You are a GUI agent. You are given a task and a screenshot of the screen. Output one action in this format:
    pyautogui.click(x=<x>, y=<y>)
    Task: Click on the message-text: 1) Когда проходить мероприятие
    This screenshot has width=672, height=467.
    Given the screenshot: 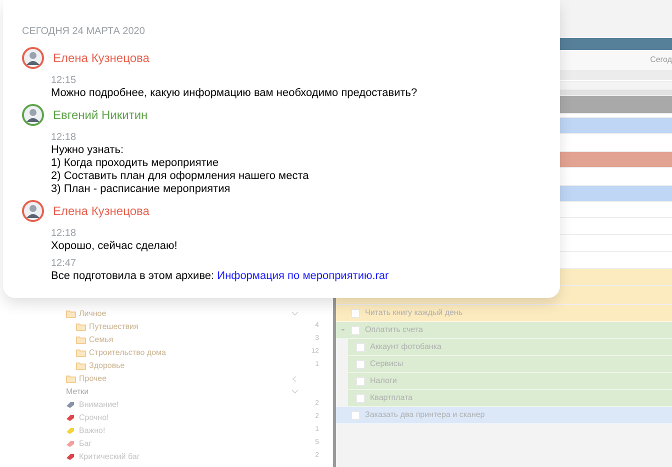 What is the action you would take?
    pyautogui.click(x=135, y=163)
    